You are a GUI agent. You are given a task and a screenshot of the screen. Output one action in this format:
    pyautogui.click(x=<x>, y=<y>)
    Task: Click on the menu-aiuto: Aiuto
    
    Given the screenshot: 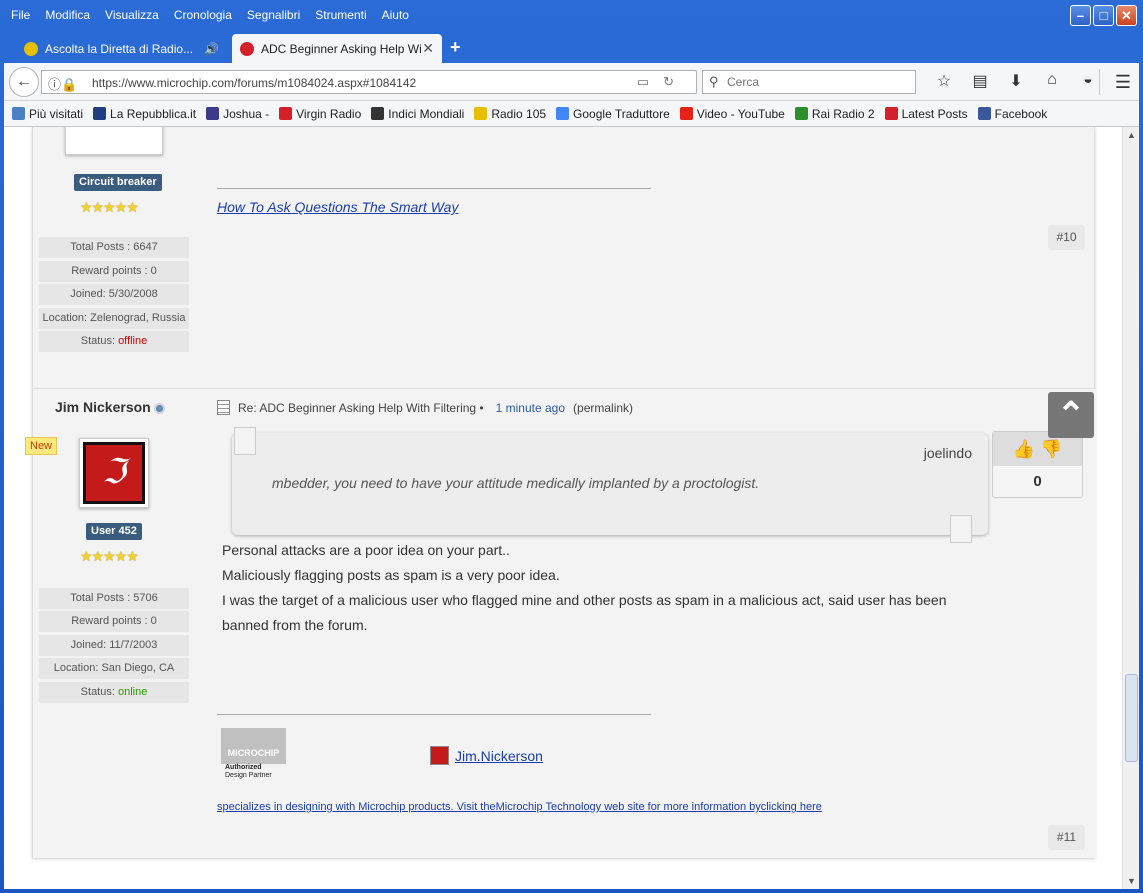 What is the action you would take?
    pyautogui.click(x=395, y=15)
    